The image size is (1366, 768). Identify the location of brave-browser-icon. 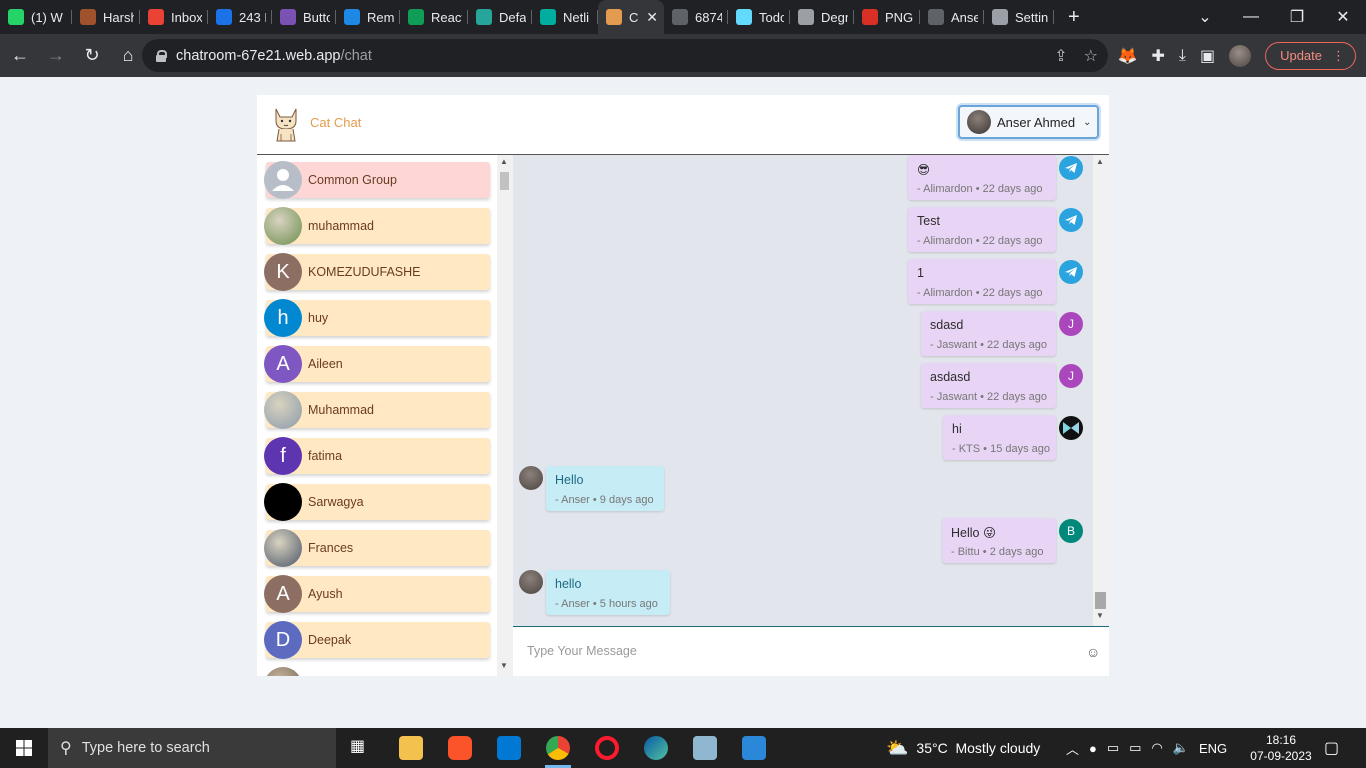
(460, 748).